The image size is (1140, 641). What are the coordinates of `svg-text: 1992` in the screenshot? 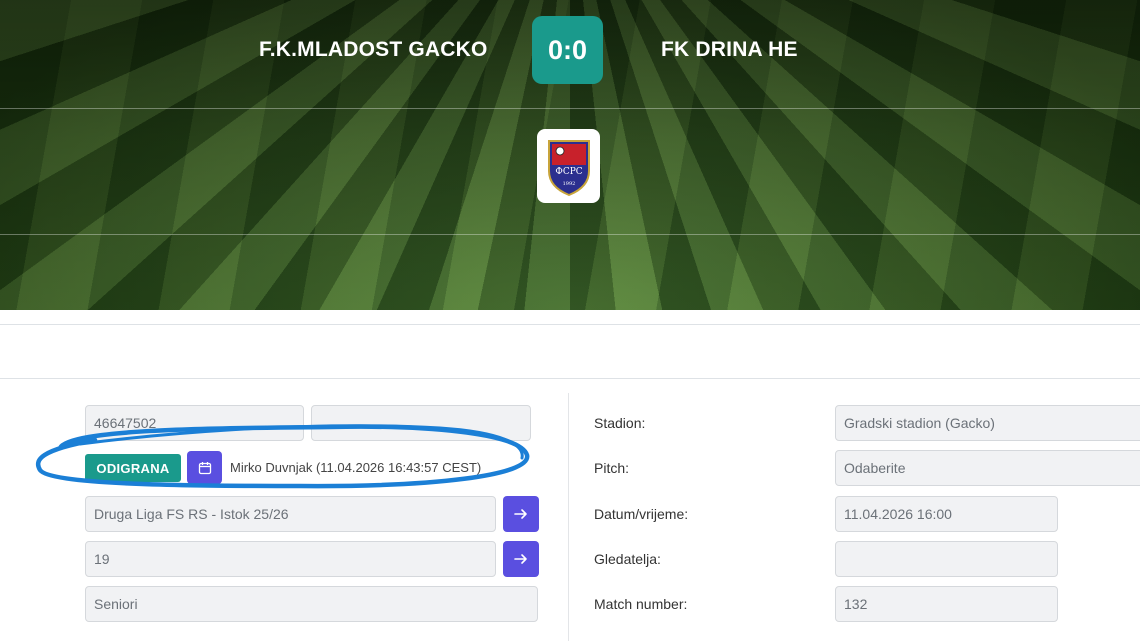 It's located at (568, 184).